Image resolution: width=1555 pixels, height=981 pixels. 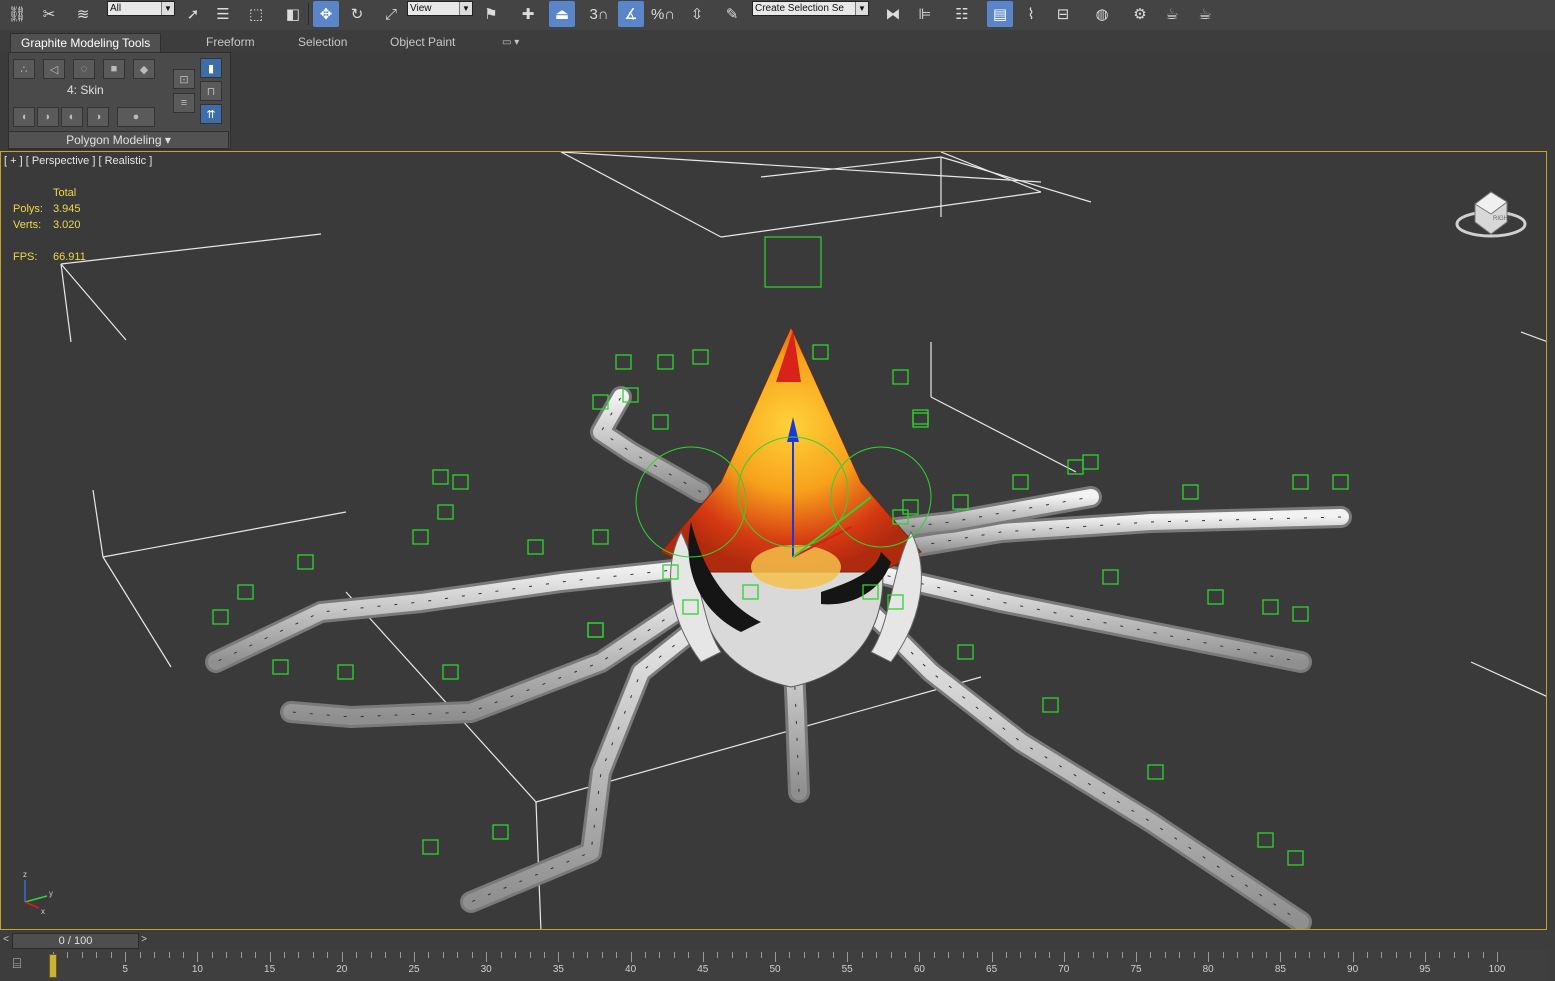 What do you see at coordinates (925, 14) in the screenshot?
I see `align-icon: ⊫` at bounding box center [925, 14].